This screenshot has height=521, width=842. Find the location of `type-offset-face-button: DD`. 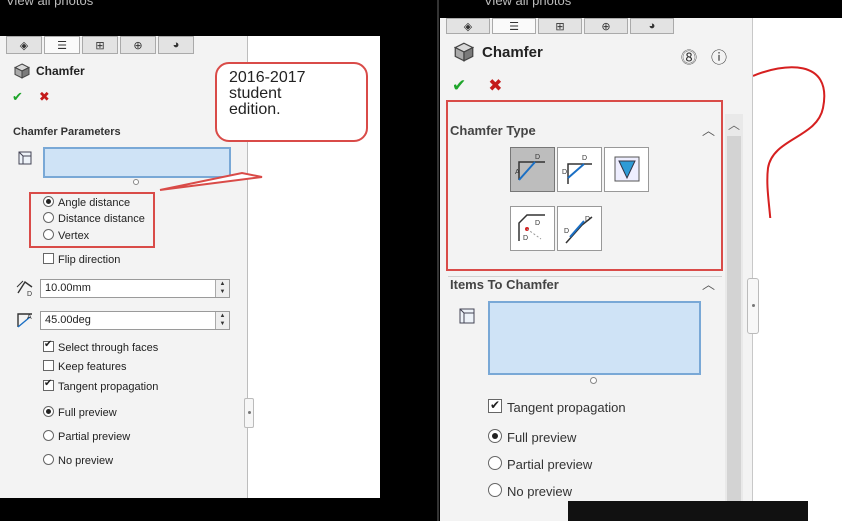

type-offset-face-button: DD is located at coordinates (532, 228).